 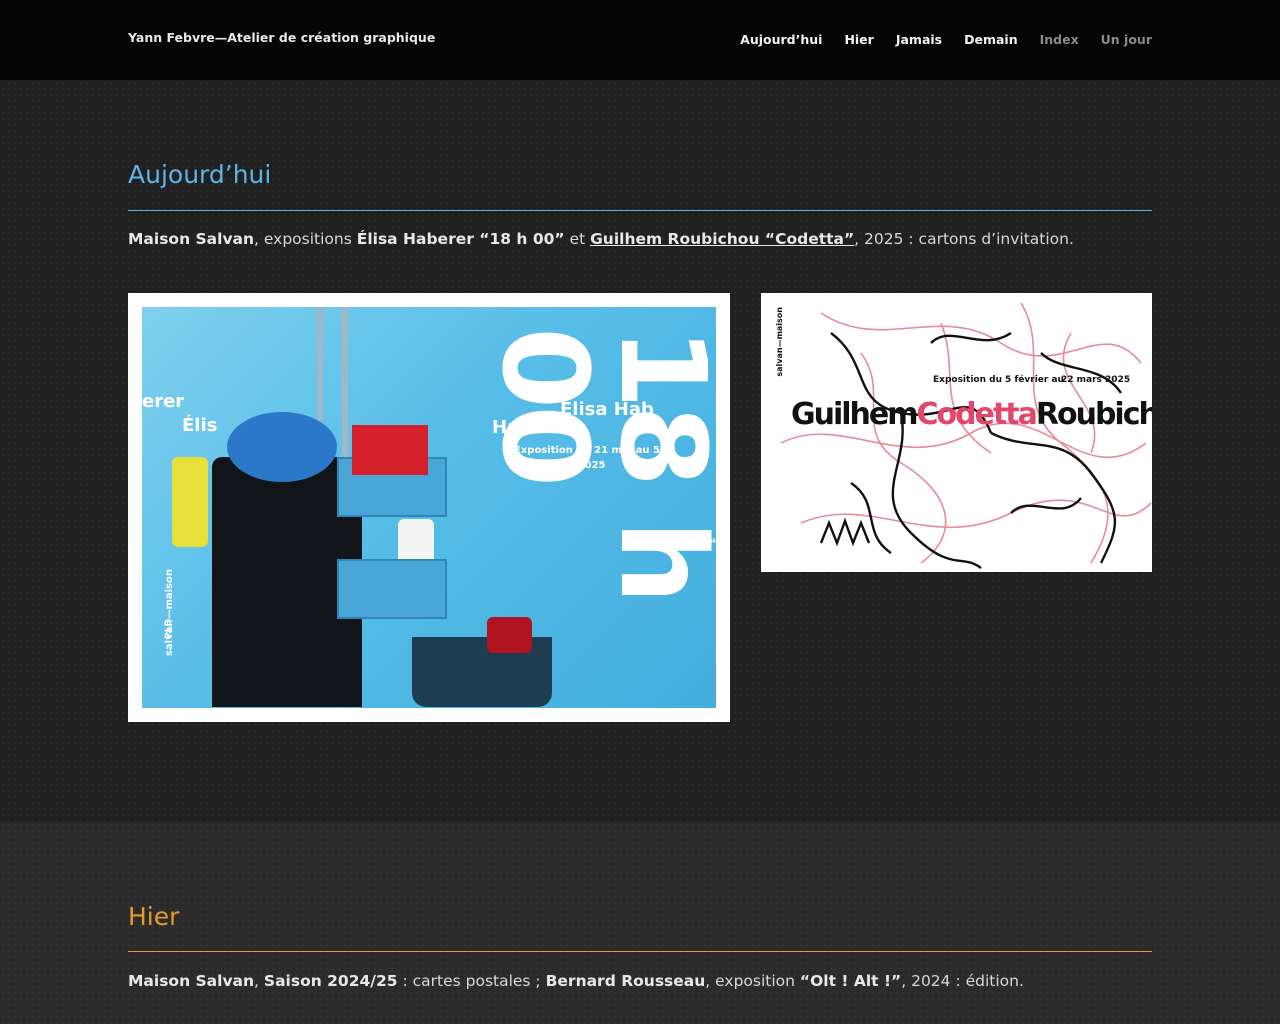 I want to click on section-title-today: Aujourd’hui, so click(x=200, y=174).